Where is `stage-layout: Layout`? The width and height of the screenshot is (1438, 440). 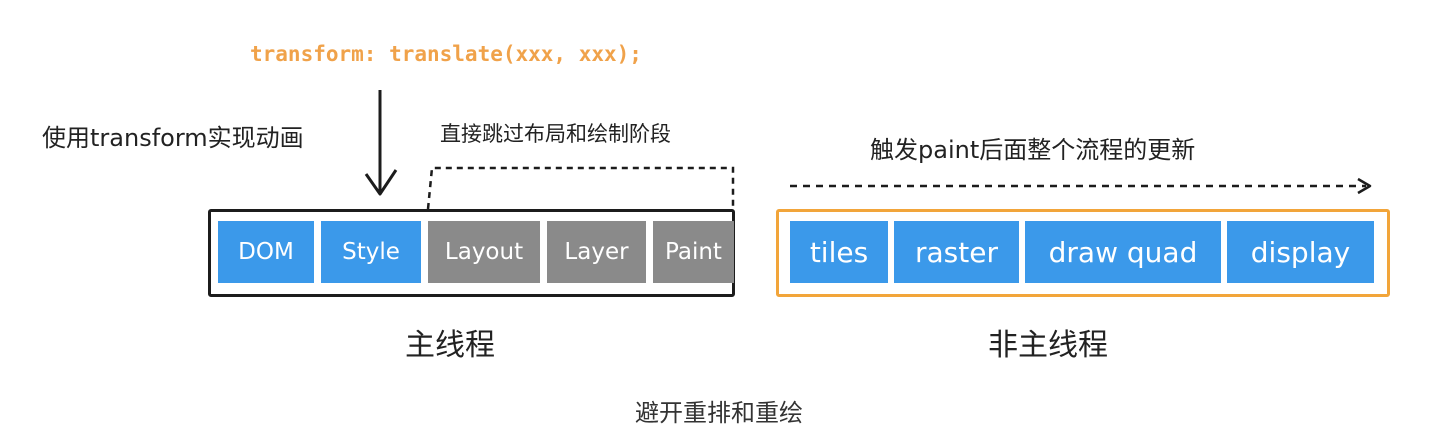
stage-layout: Layout is located at coordinates (484, 252).